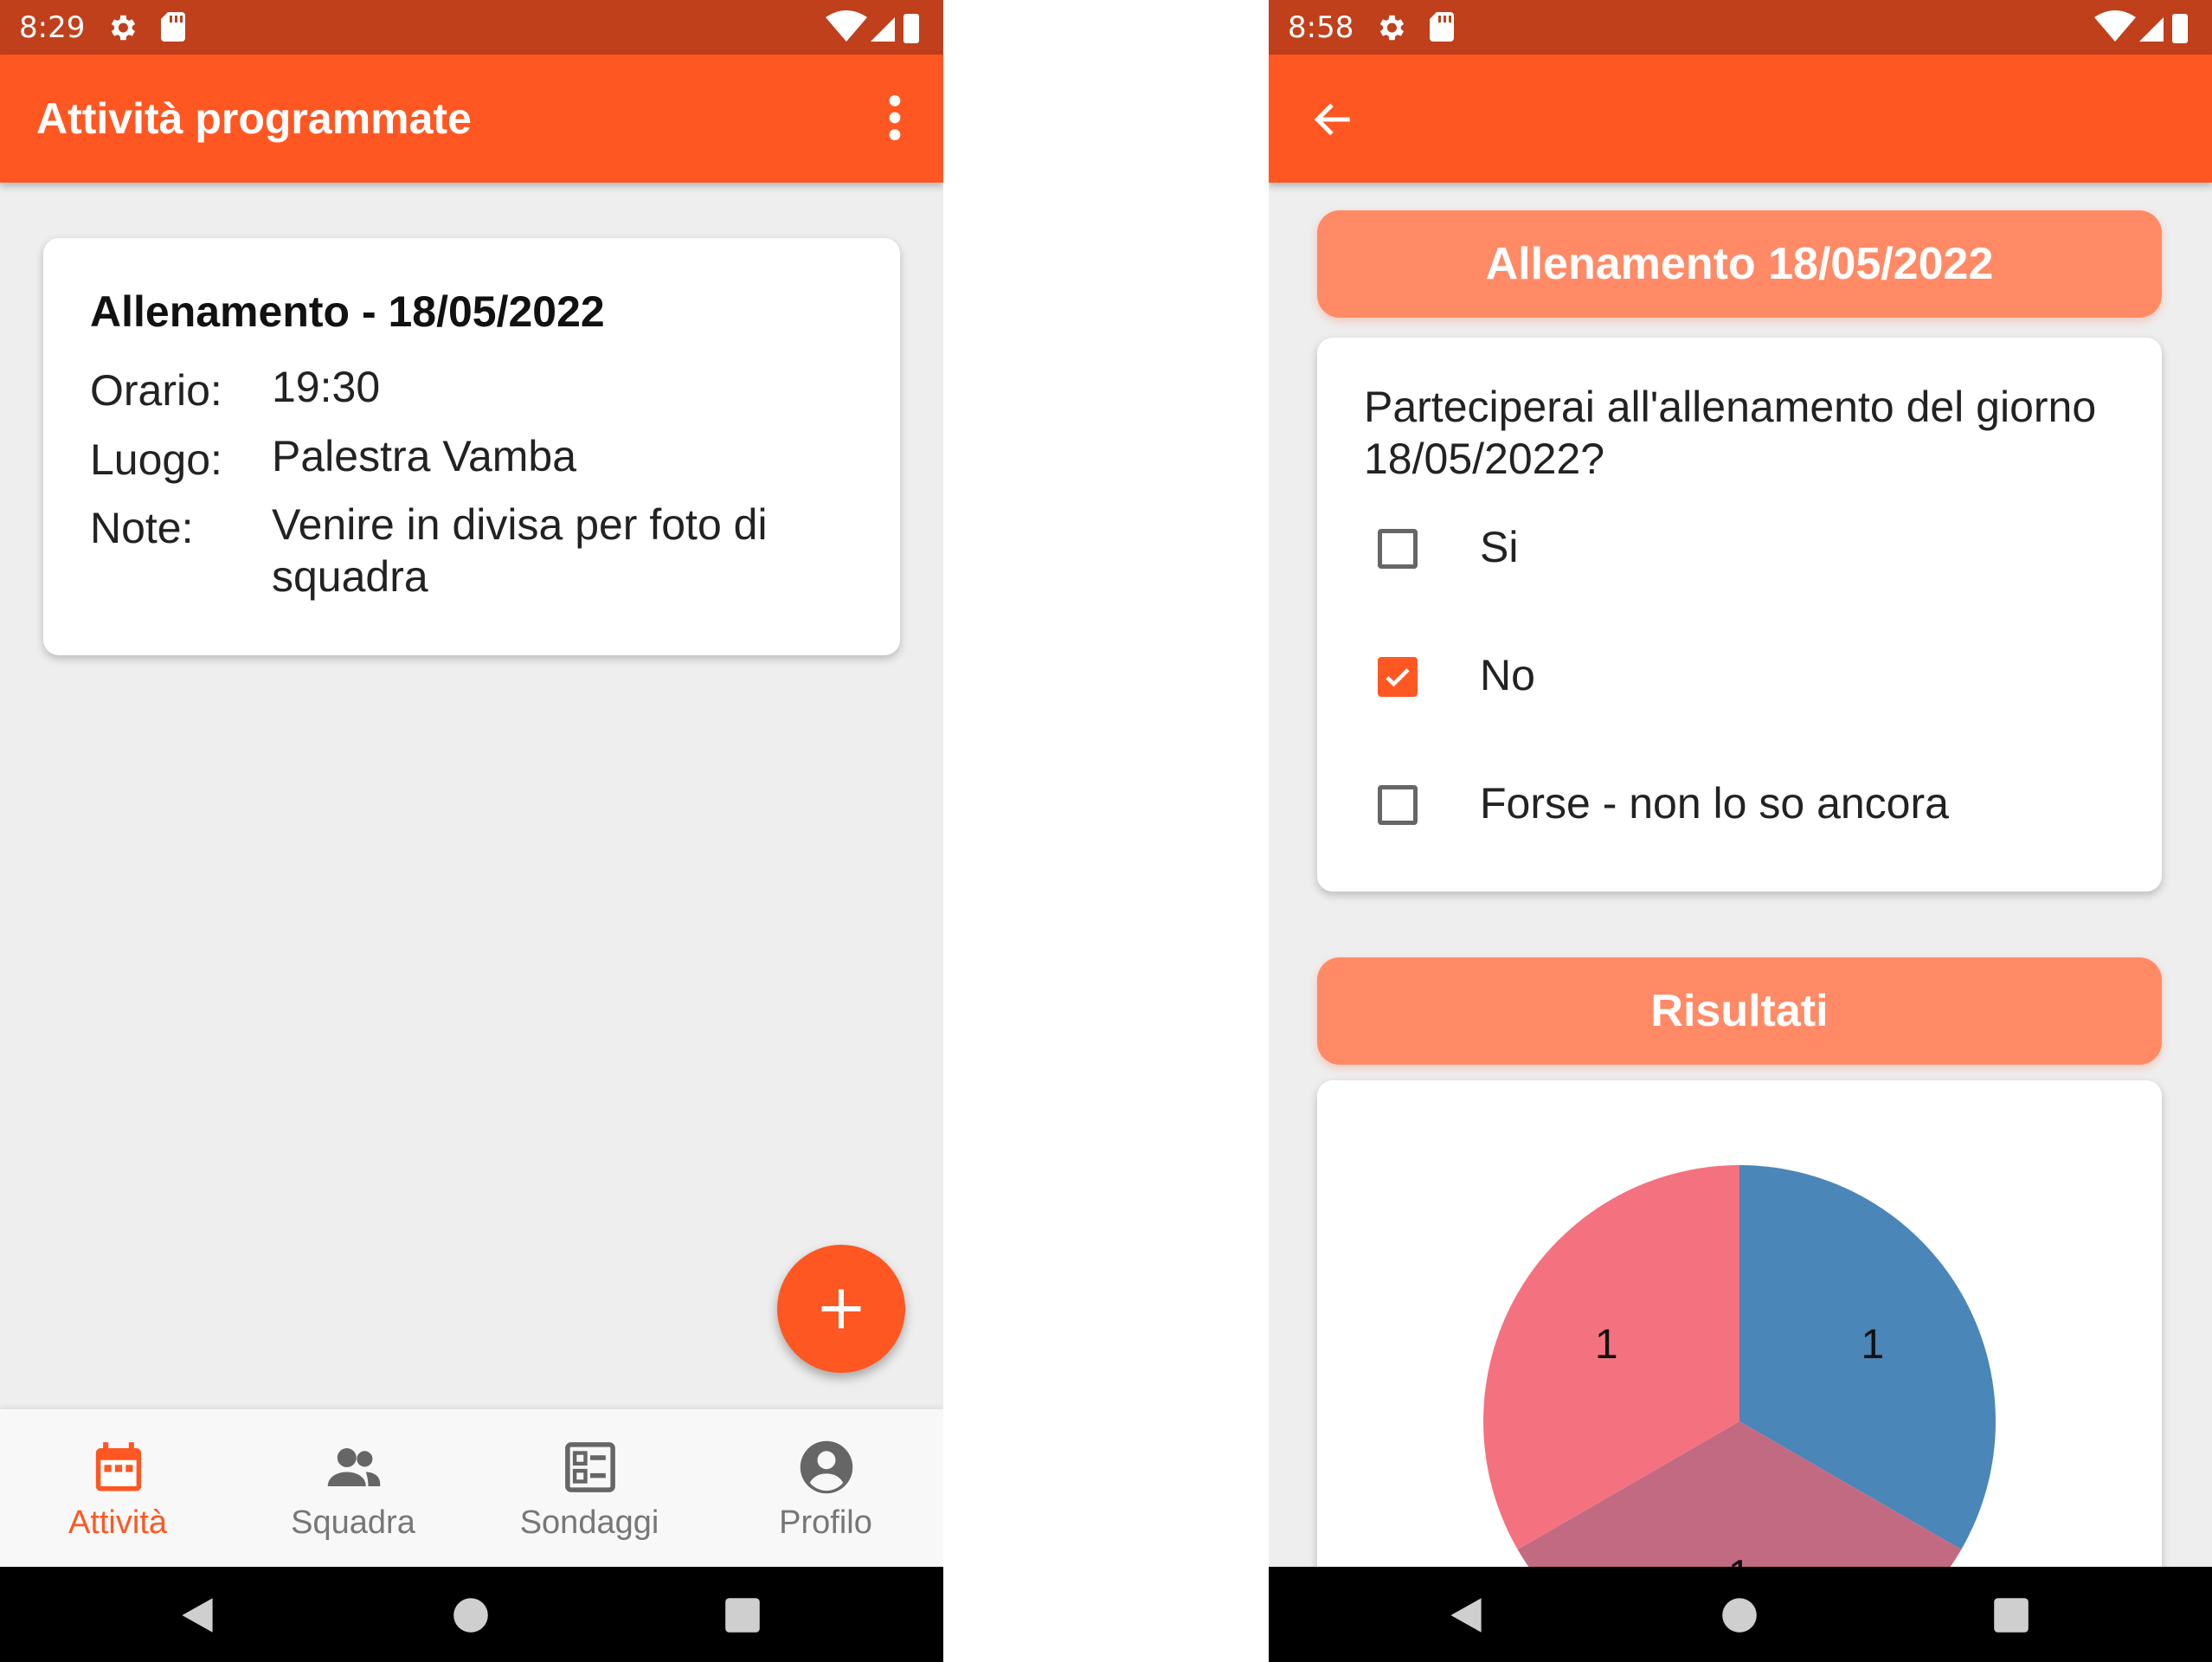  Describe the element at coordinates (1740, 27) in the screenshot. I see `status-bar: 8:58` at that location.